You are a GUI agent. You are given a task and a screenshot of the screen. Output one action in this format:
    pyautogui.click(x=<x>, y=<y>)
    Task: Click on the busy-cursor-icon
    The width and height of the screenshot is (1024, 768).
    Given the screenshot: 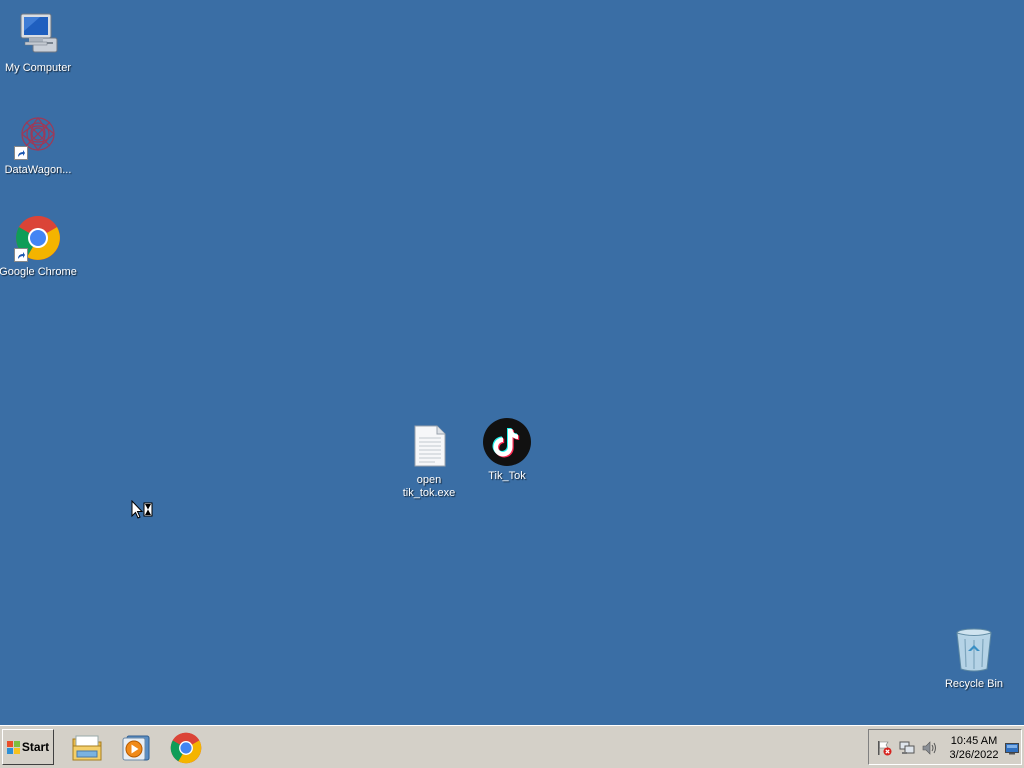 What is the action you would take?
    pyautogui.click(x=143, y=510)
    